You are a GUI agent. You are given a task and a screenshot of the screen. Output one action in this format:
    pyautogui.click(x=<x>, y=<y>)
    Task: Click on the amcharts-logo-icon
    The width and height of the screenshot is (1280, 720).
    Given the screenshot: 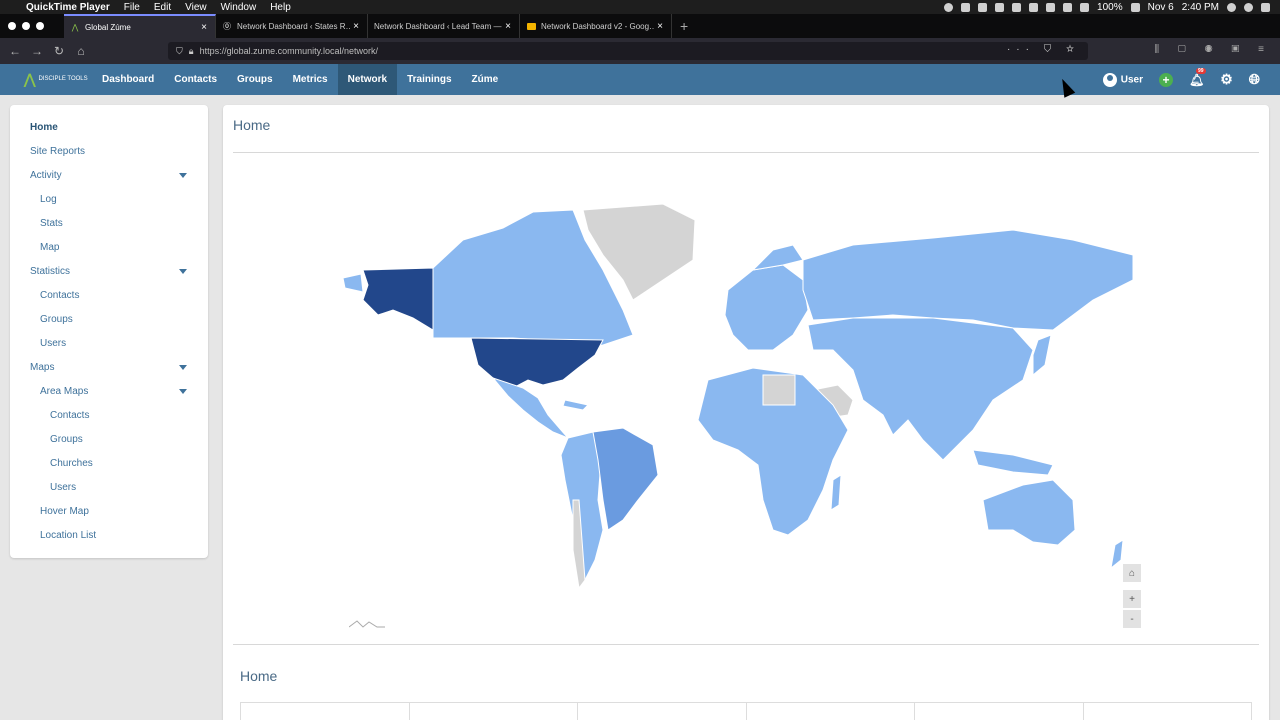 What is the action you would take?
    pyautogui.click(x=367, y=624)
    